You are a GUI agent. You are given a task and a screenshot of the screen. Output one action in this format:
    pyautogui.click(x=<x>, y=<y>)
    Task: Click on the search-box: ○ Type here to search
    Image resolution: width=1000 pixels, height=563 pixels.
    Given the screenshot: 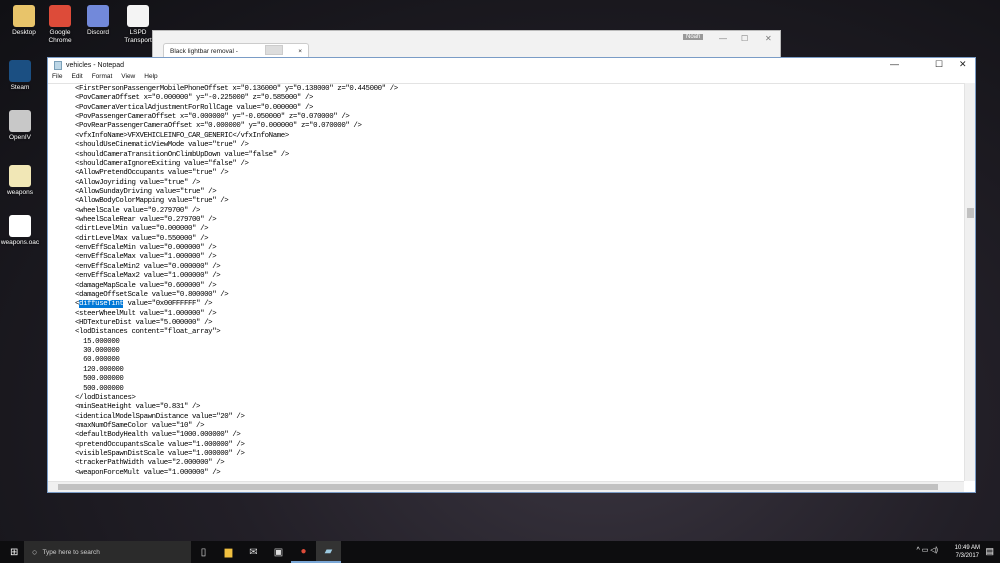 What is the action you would take?
    pyautogui.click(x=107, y=552)
    